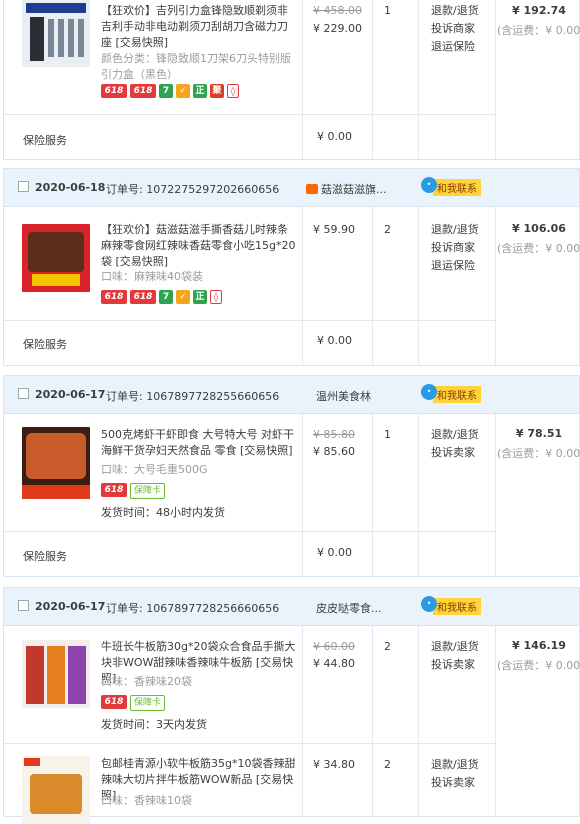 This screenshot has width=580, height=824. I want to click on total-amount: ¥ 192.74, so click(539, 10).